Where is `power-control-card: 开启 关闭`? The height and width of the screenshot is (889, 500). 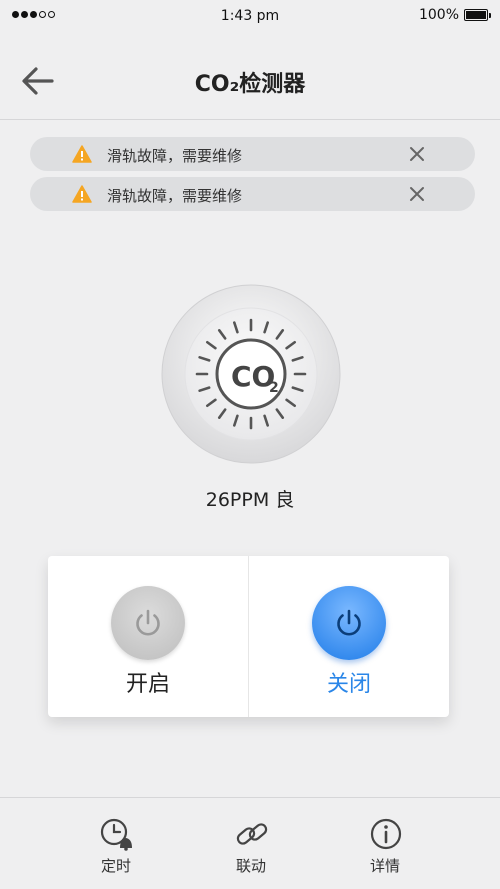
power-control-card: 开启 关闭 is located at coordinates (248, 636).